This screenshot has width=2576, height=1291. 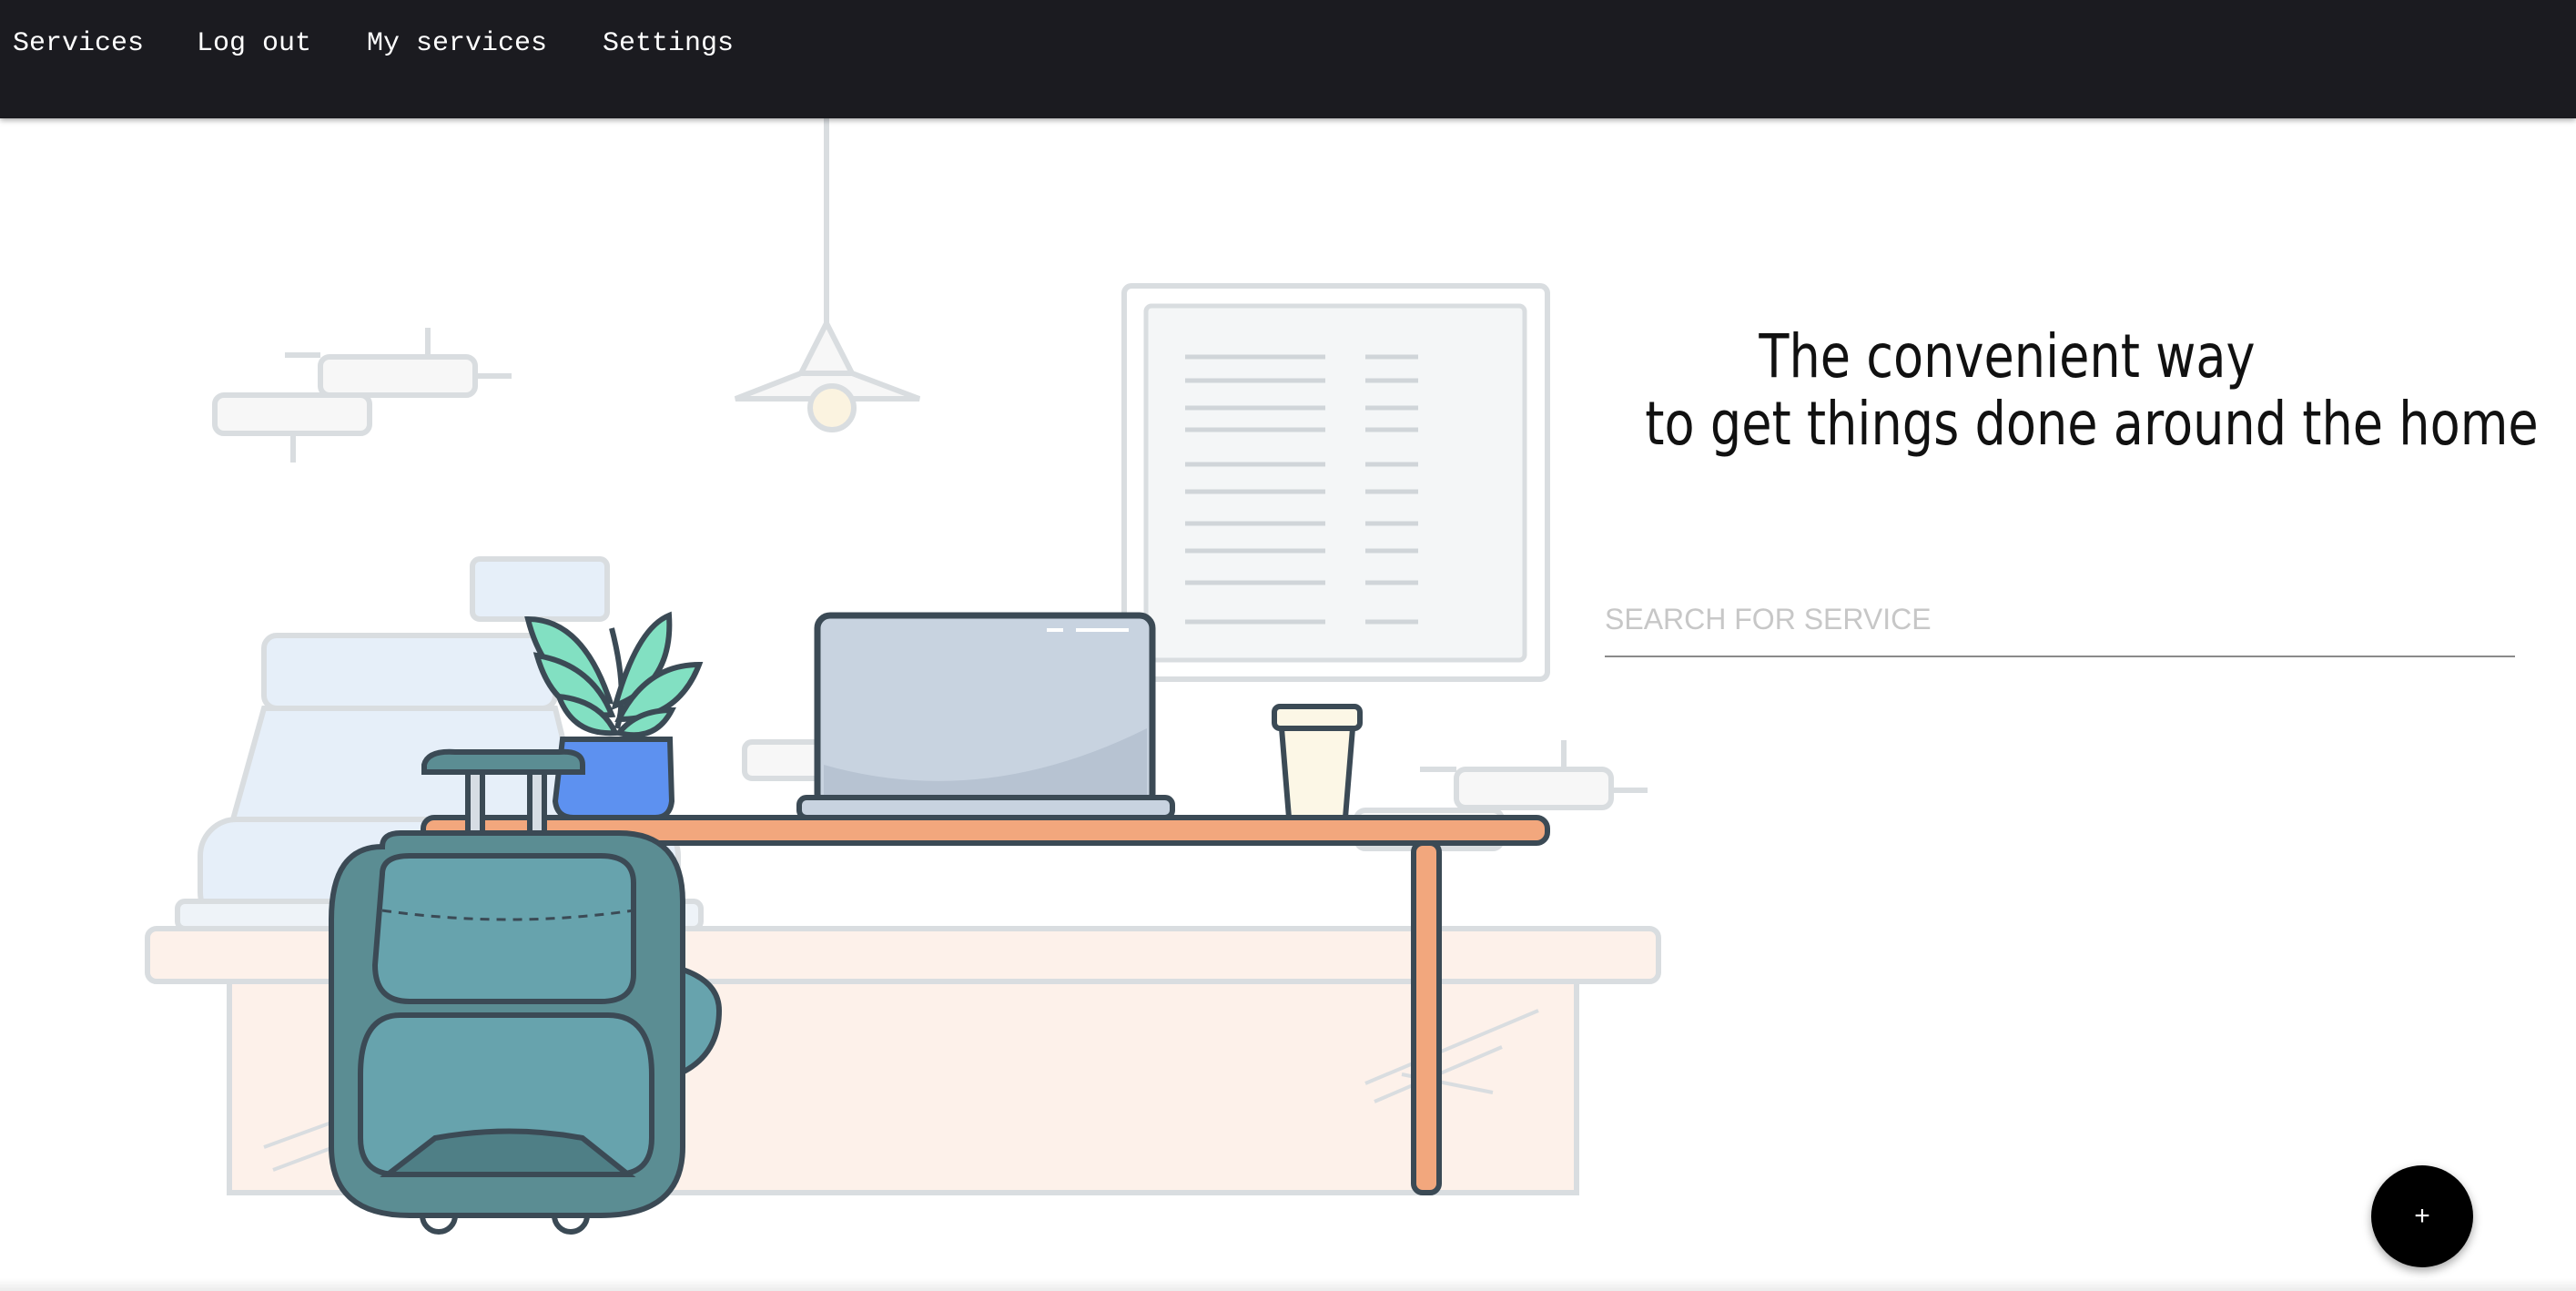 What do you see at coordinates (985, 716) in the screenshot?
I see `laptop` at bounding box center [985, 716].